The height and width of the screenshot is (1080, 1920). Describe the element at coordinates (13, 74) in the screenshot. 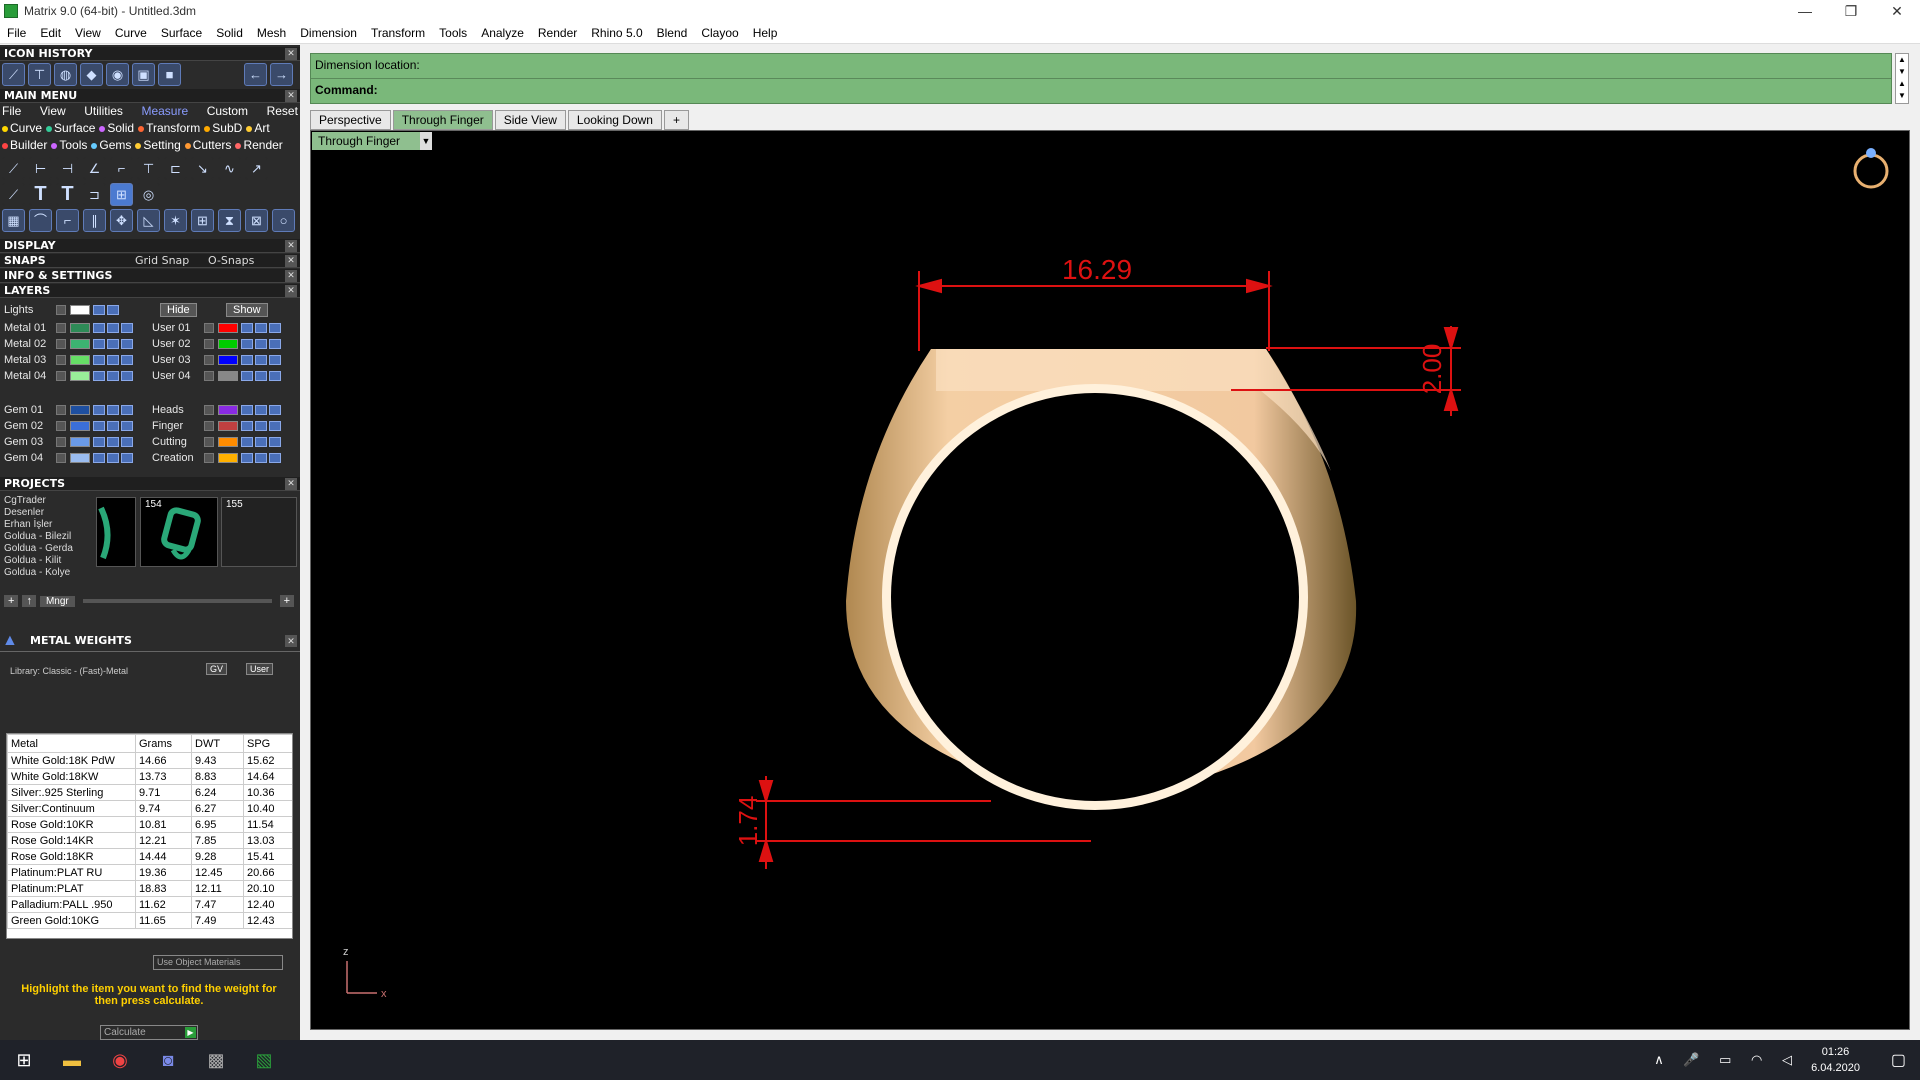

I see `line-tool-icon: ⟋` at that location.